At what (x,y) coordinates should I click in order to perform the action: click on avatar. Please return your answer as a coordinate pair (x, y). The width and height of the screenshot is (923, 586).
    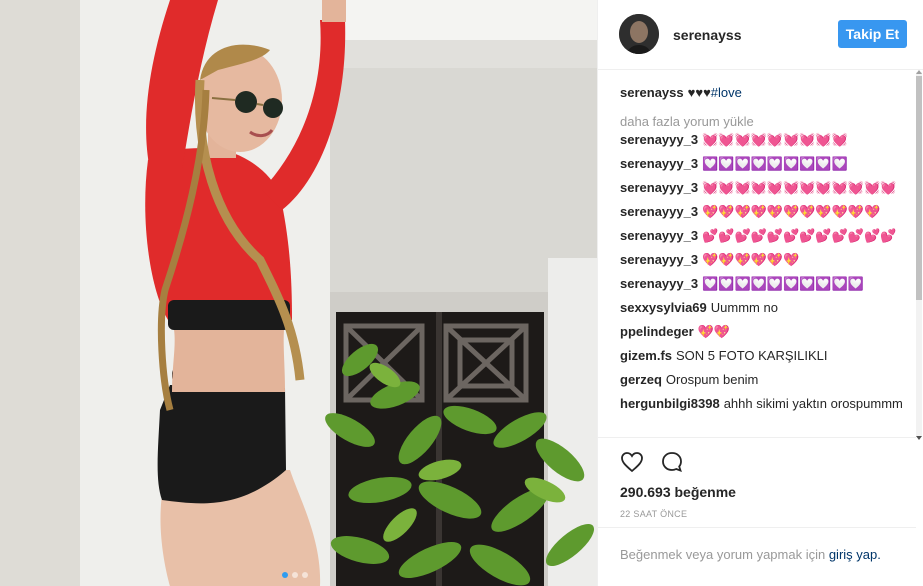
    Looking at the image, I should click on (639, 34).